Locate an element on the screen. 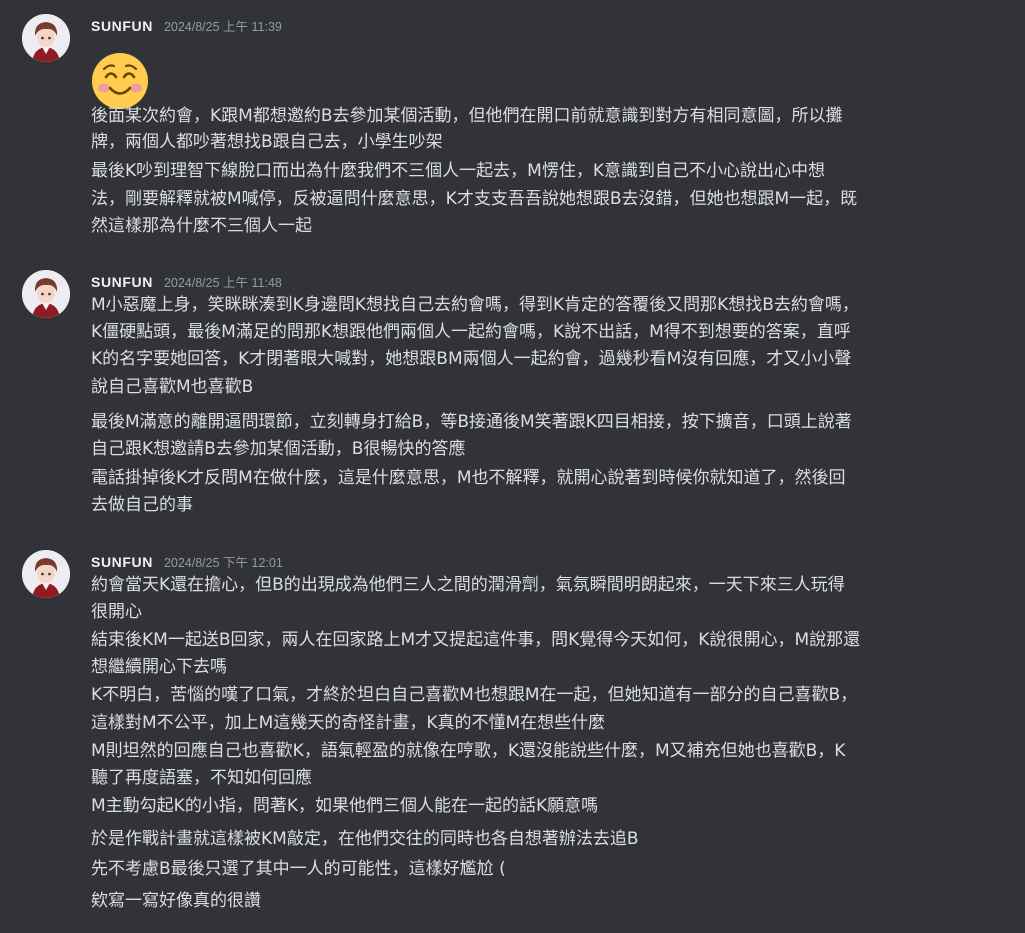  message-line: 這樣對M不公平，加上M這幾天的奇怪計畫，K真的不懂M在想些什麼 is located at coordinates (348, 723).